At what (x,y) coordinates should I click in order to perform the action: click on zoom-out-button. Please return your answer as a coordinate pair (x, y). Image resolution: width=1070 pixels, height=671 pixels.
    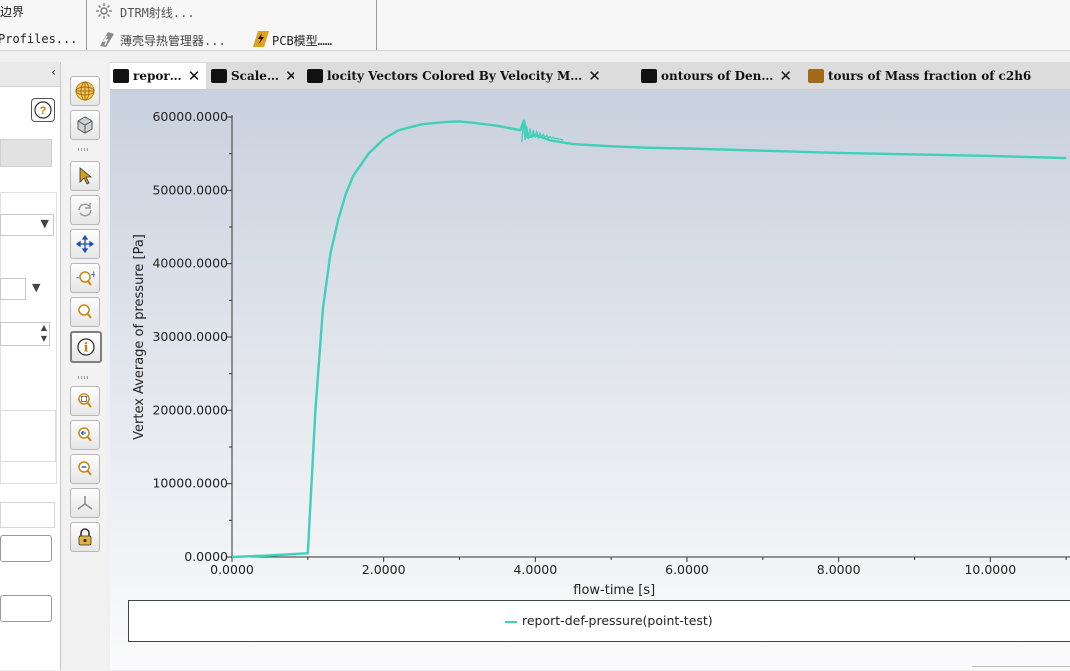
    Looking at the image, I should click on (85, 469).